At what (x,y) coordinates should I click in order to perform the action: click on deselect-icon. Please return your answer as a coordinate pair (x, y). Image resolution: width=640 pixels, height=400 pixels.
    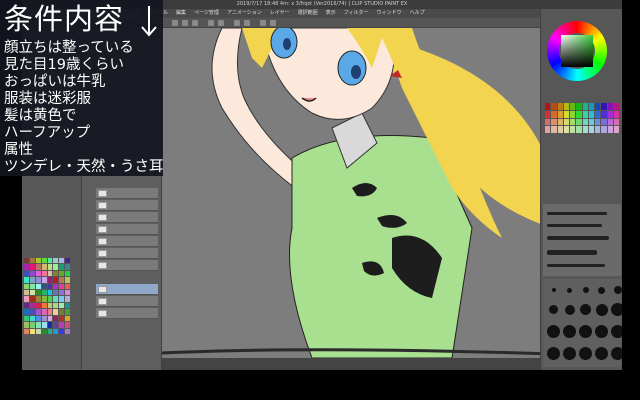
    Looking at the image, I should click on (263, 23).